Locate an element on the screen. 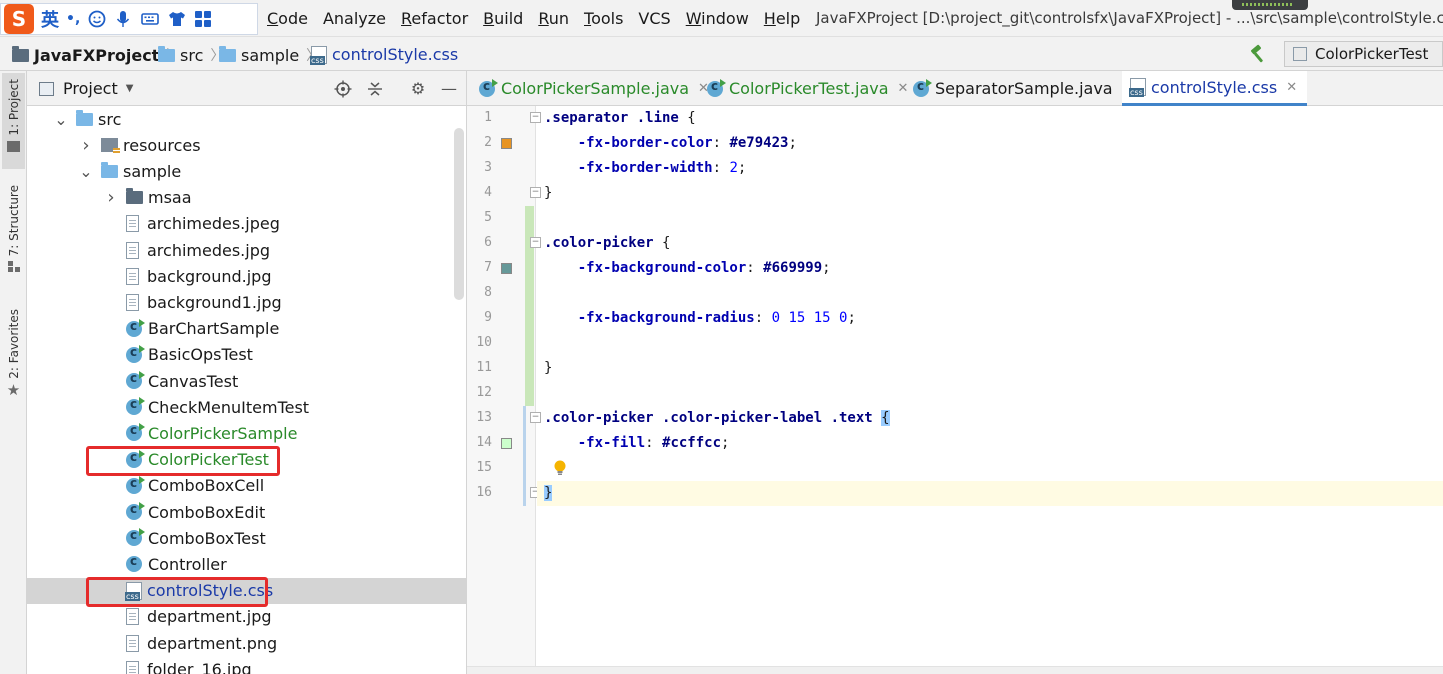 Image resolution: width=1443 pixels, height=674 pixels. menu-tools: Tools is located at coordinates (603, 18).